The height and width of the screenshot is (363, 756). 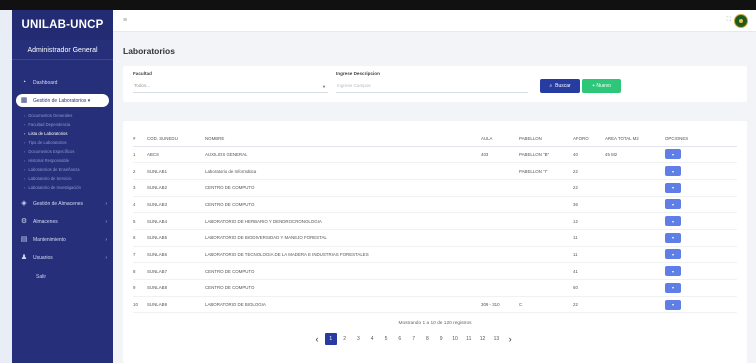 I want to click on pagination-page-button: 4, so click(x=372, y=339).